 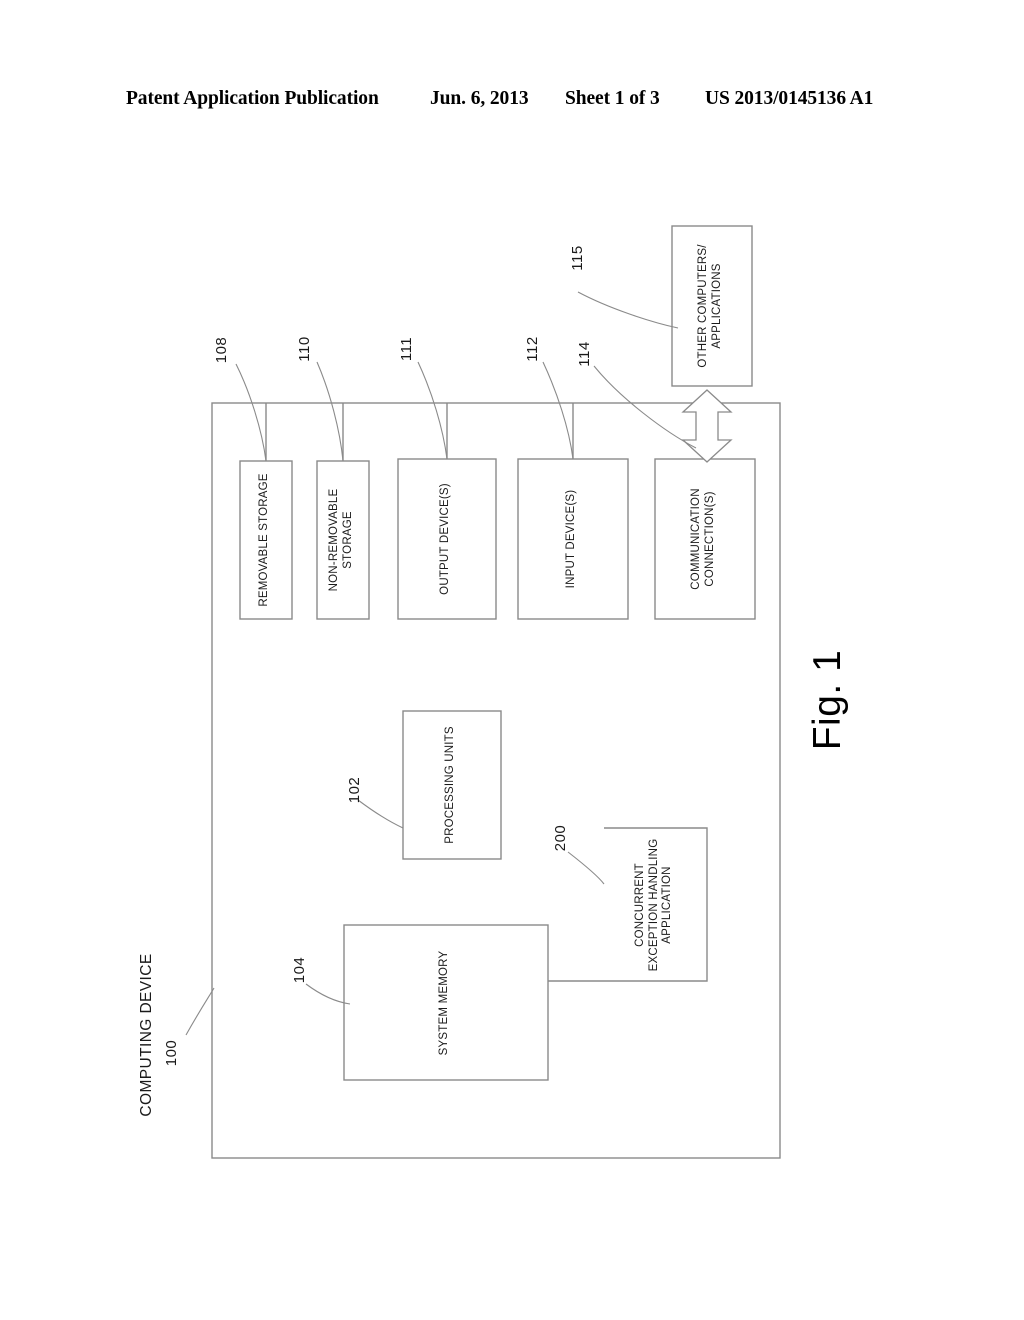 I want to click on communication-connections-label: COMMUNICATION CONNECTION(S), so click(x=703, y=539).